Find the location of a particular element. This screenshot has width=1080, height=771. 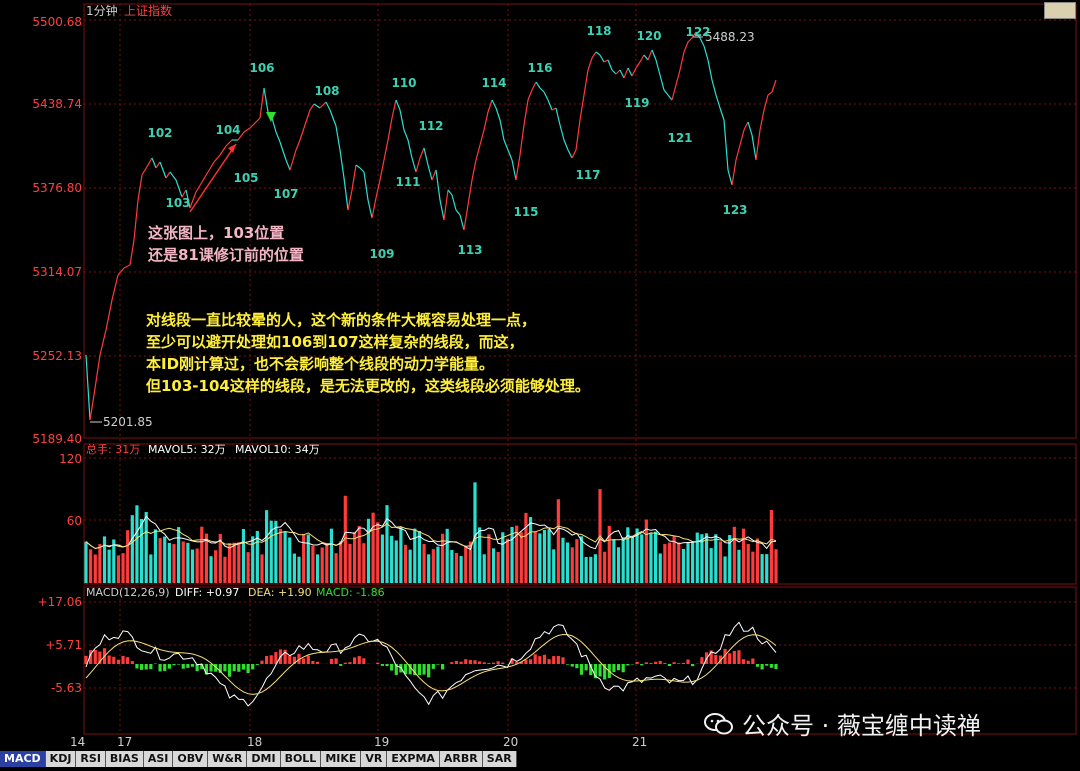

tab-bias: BIAS is located at coordinates (125, 759).